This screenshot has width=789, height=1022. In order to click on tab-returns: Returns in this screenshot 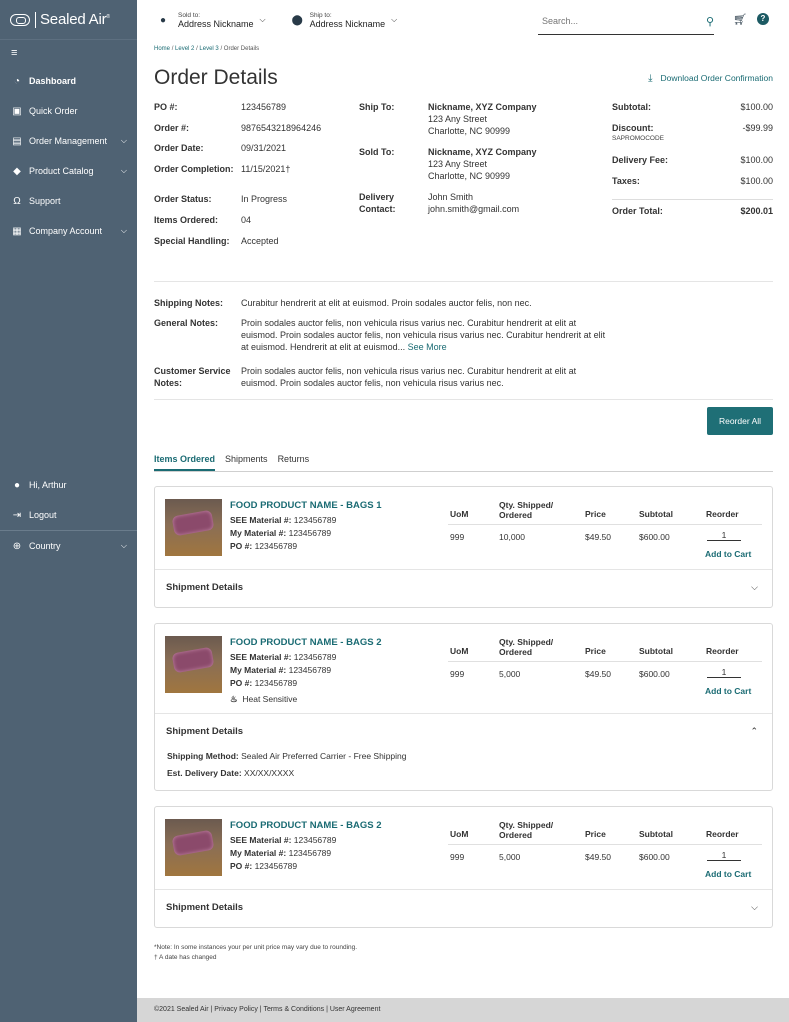, I will do `click(294, 461)`.